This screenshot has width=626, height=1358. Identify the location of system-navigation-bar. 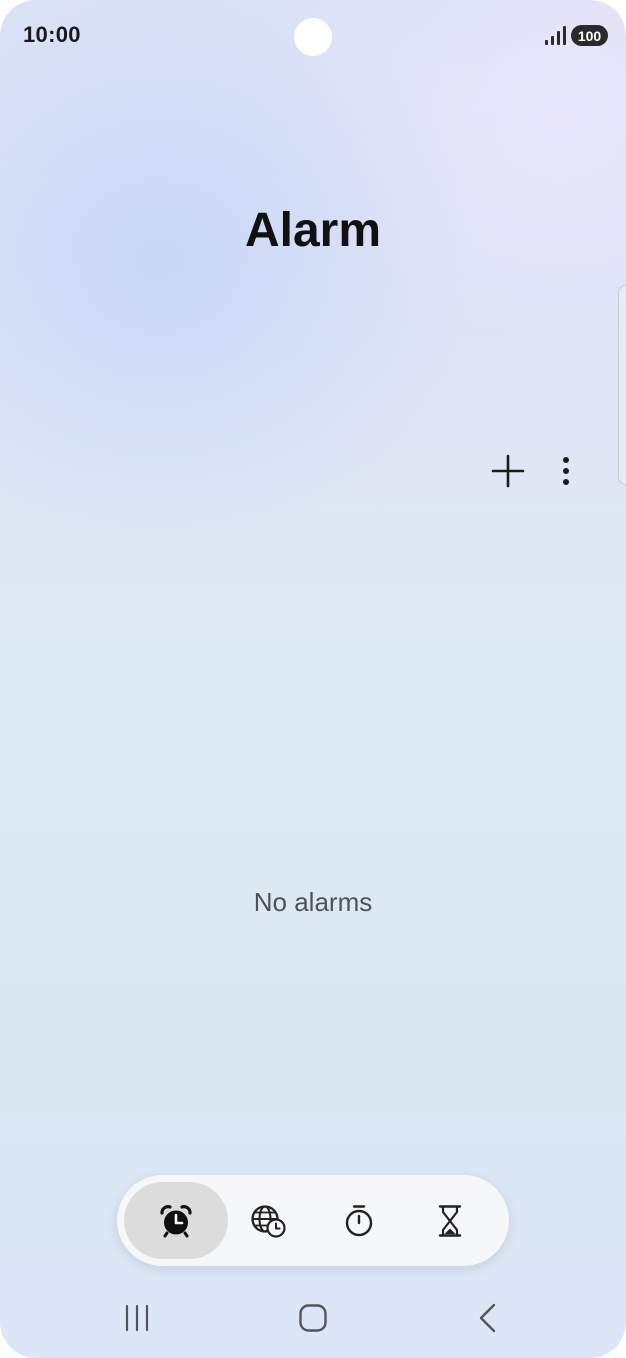
(313, 1318).